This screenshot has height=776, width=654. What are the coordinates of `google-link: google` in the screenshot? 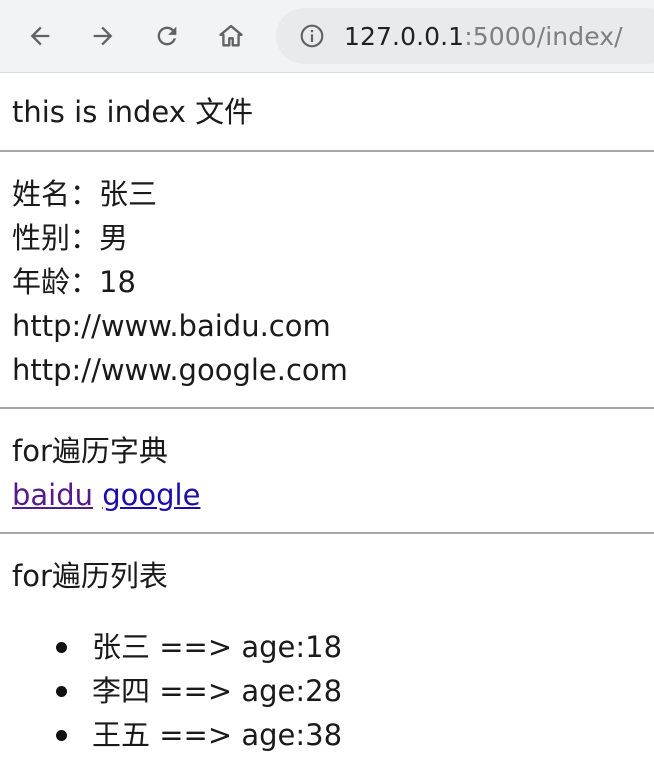 It's located at (151, 495).